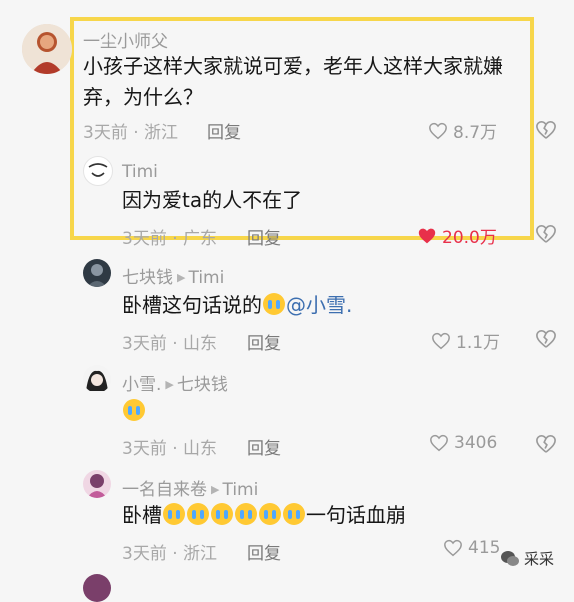 The width and height of the screenshot is (574, 602). What do you see at coordinates (192, 305) in the screenshot?
I see `comment-text-prefix: 卧槽这句话说的` at bounding box center [192, 305].